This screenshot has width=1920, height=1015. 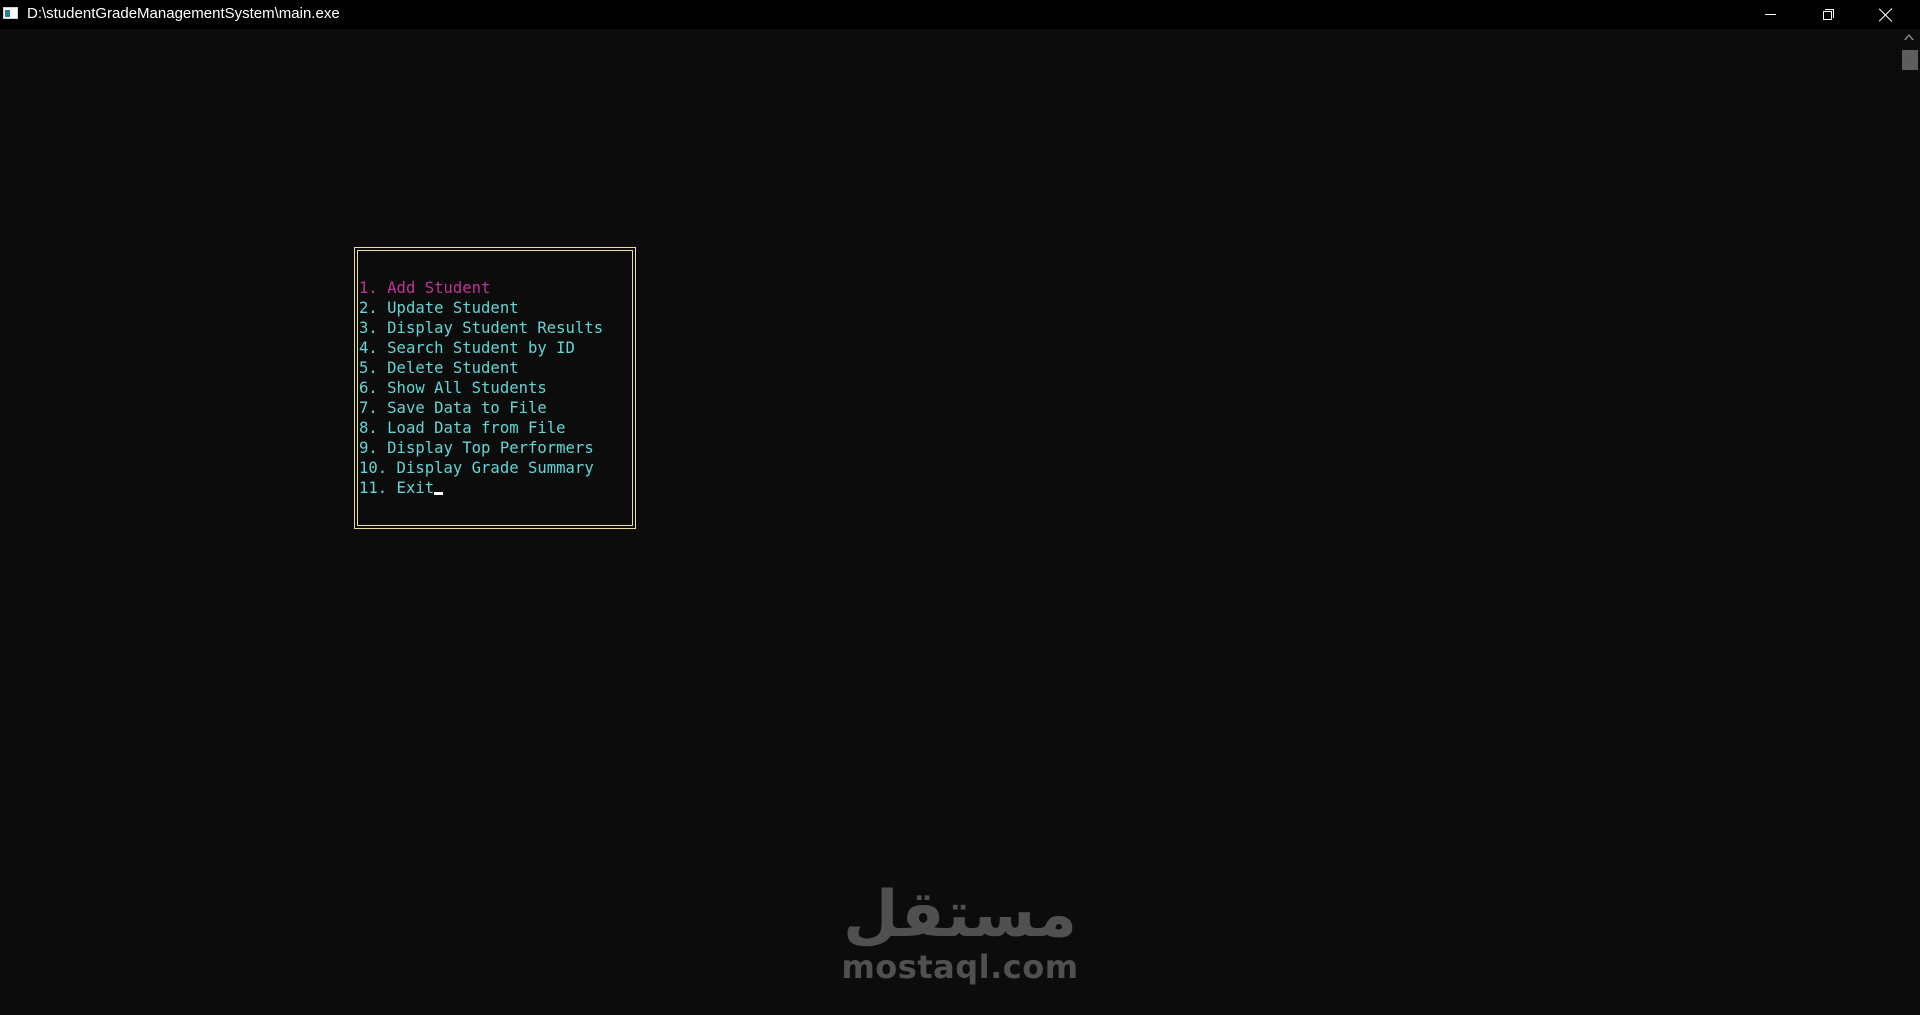 I want to click on close-button, so click(x=1886, y=14).